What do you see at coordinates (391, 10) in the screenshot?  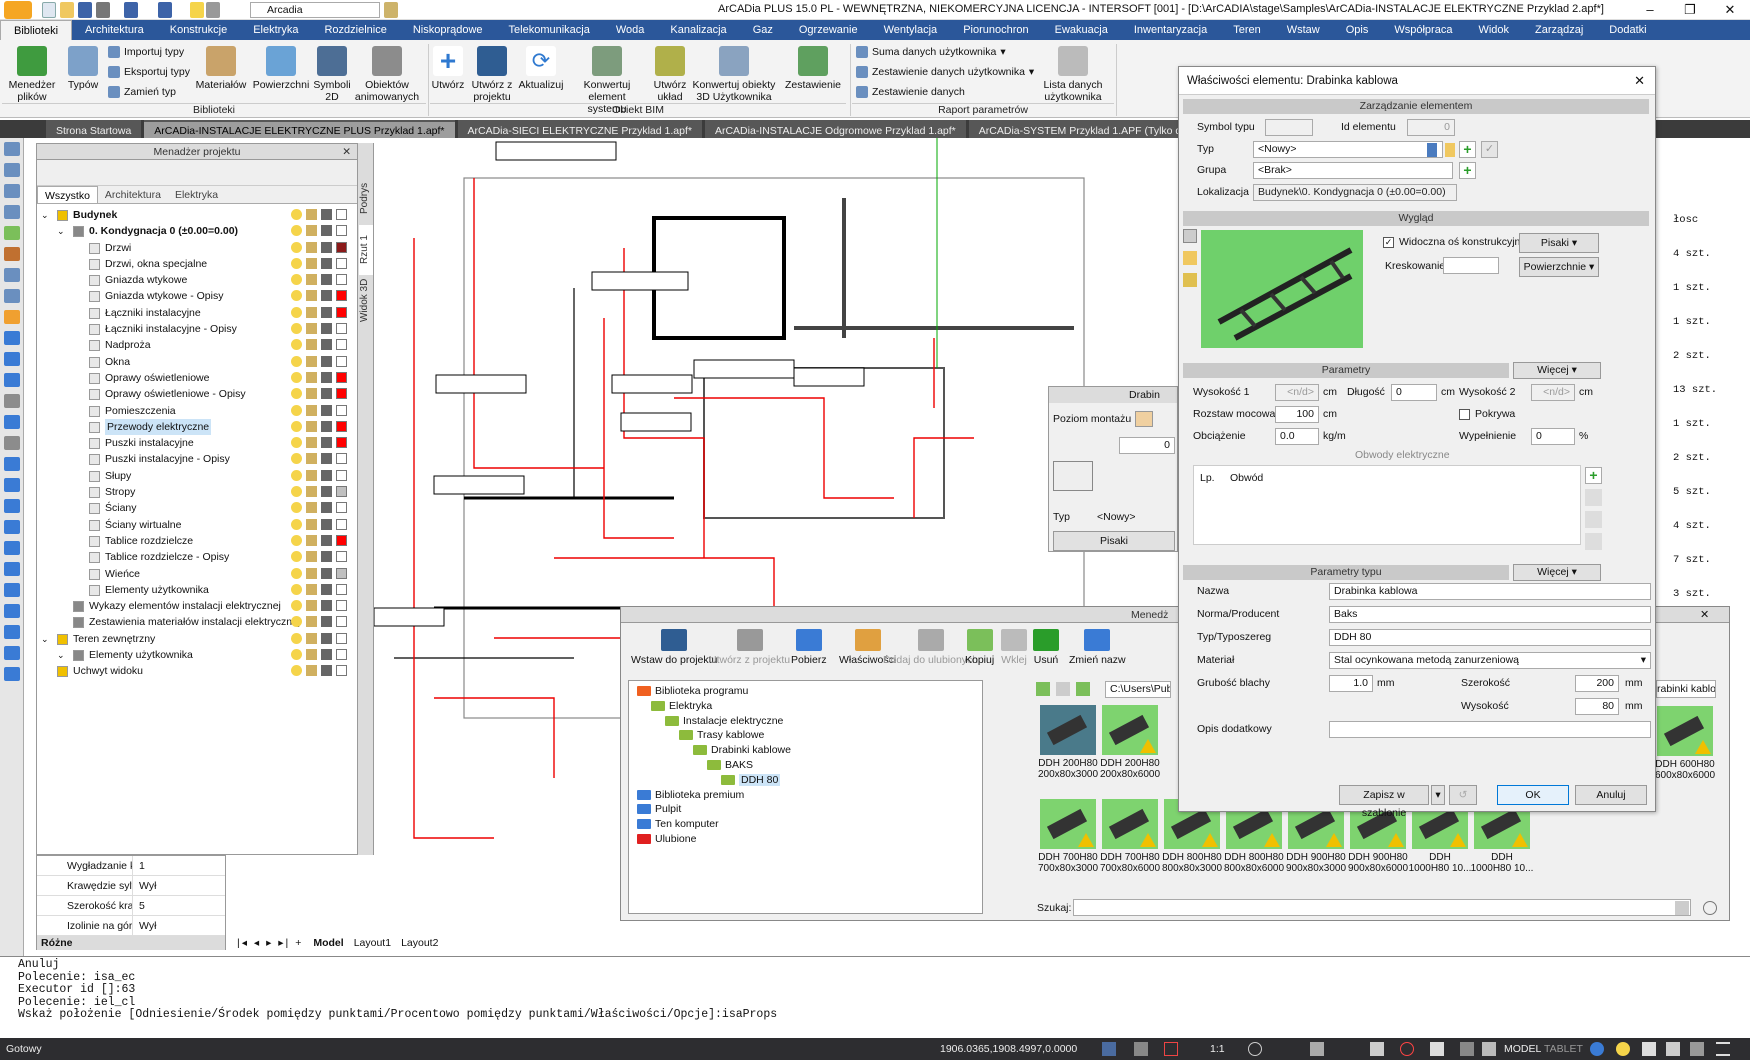 I see `layer-props-icon` at bounding box center [391, 10].